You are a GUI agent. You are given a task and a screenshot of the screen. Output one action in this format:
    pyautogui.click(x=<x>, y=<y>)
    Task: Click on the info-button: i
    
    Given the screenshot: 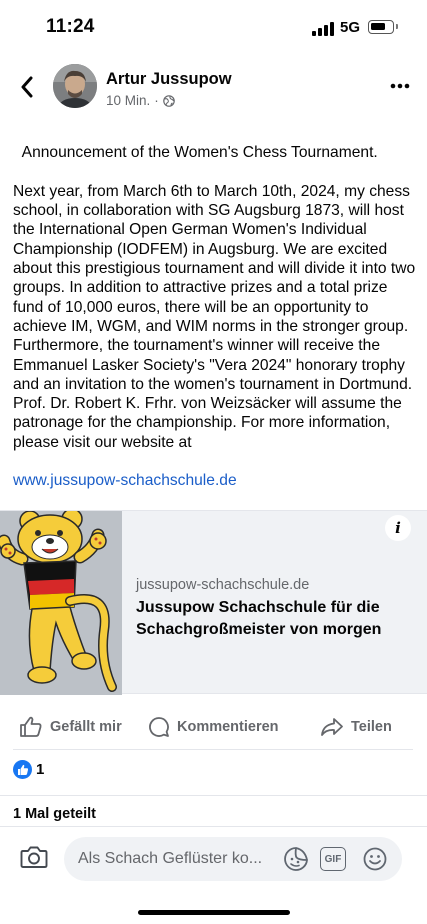 What is the action you would take?
    pyautogui.click(x=398, y=528)
    